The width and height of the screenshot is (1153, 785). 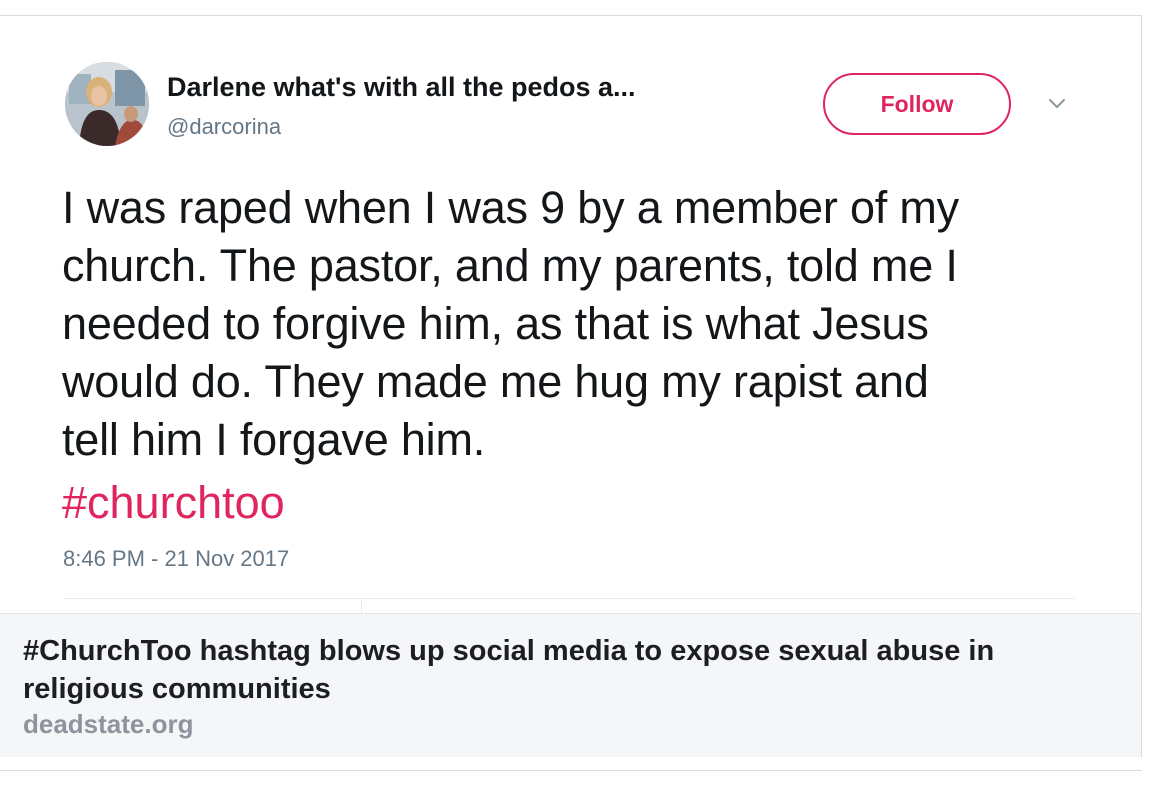 What do you see at coordinates (495, 381) in the screenshot?
I see `tweet-text-line: would do. They made me hug my rapist and` at bounding box center [495, 381].